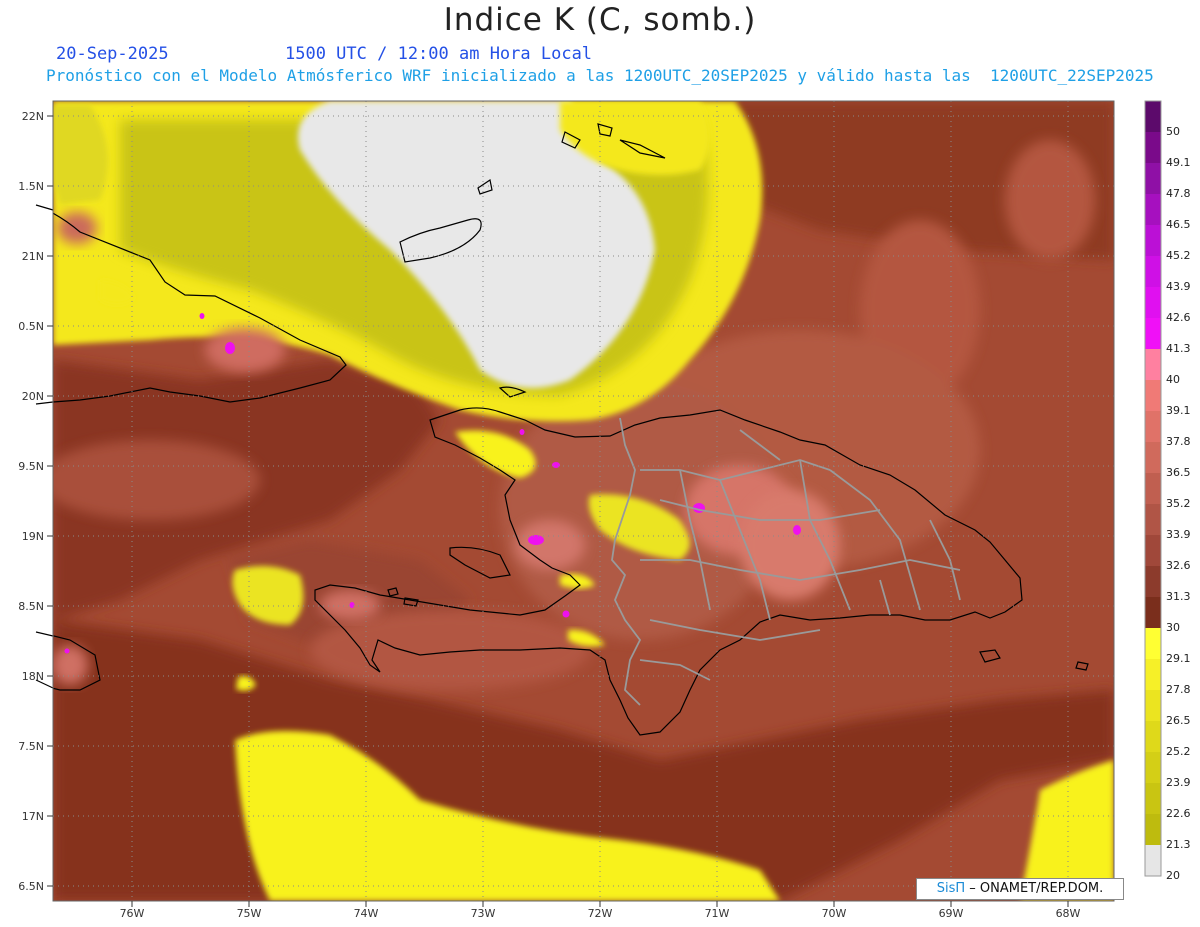  I want to click on colorbar-label: 31.3, so click(1178, 596).